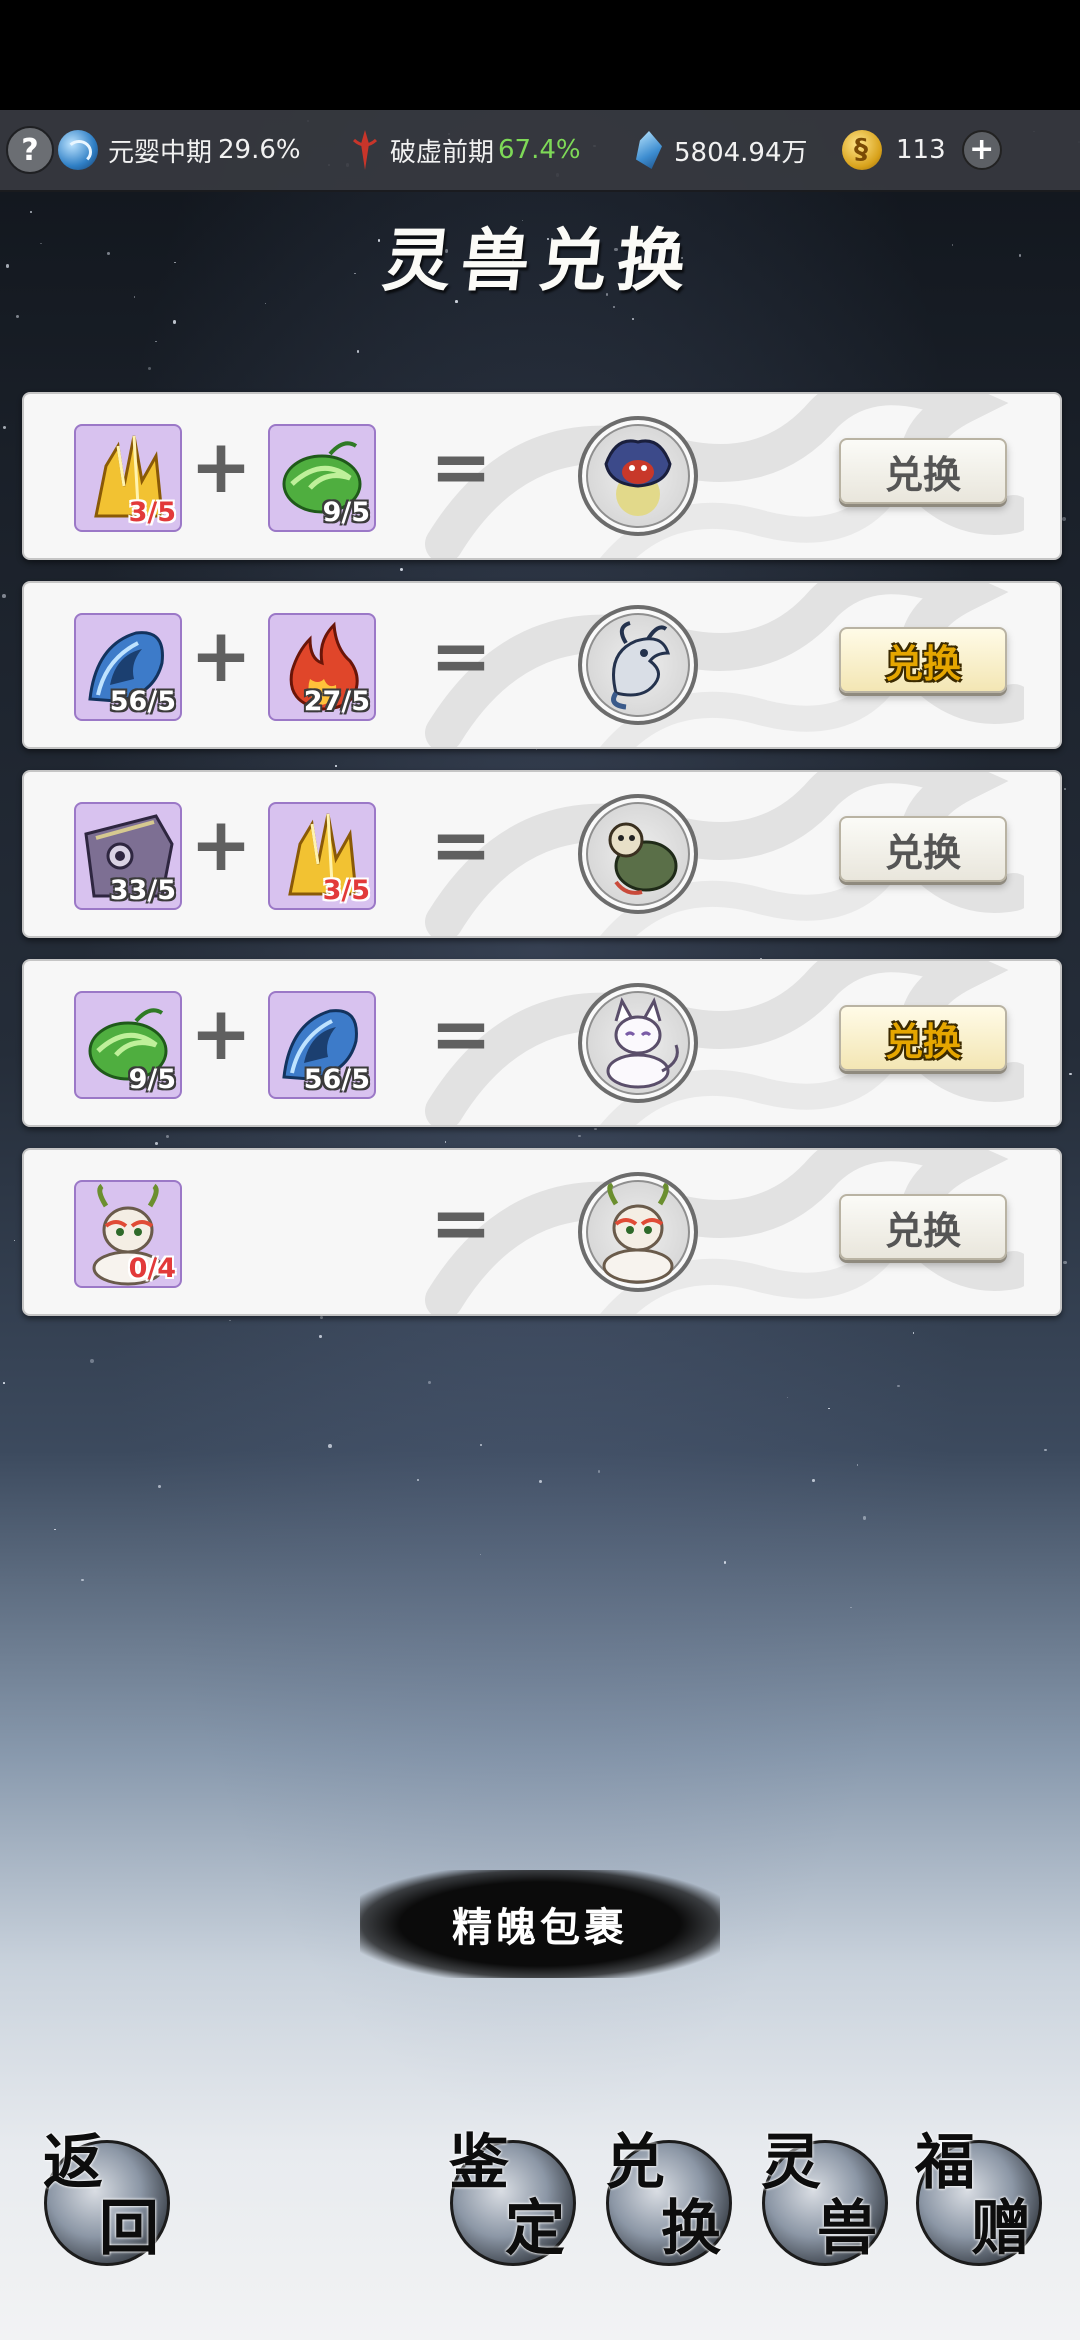 The height and width of the screenshot is (2340, 1080). What do you see at coordinates (160, 152) in the screenshot?
I see `cultivation-stage: 元婴中期` at bounding box center [160, 152].